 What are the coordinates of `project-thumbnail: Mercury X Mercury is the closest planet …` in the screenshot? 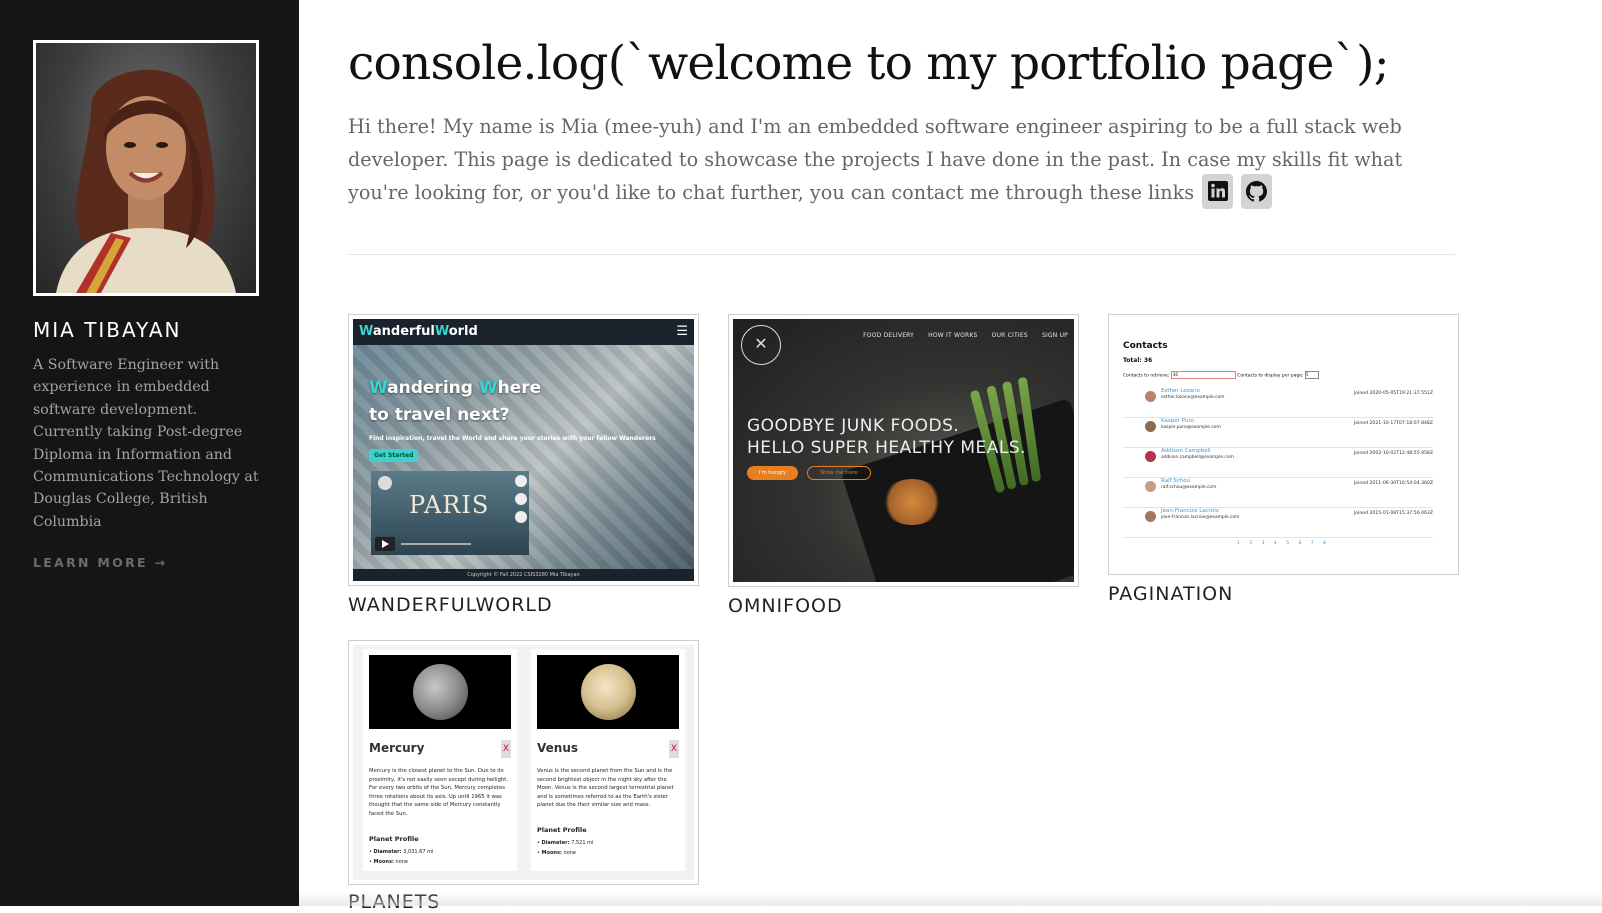 It's located at (523, 762).